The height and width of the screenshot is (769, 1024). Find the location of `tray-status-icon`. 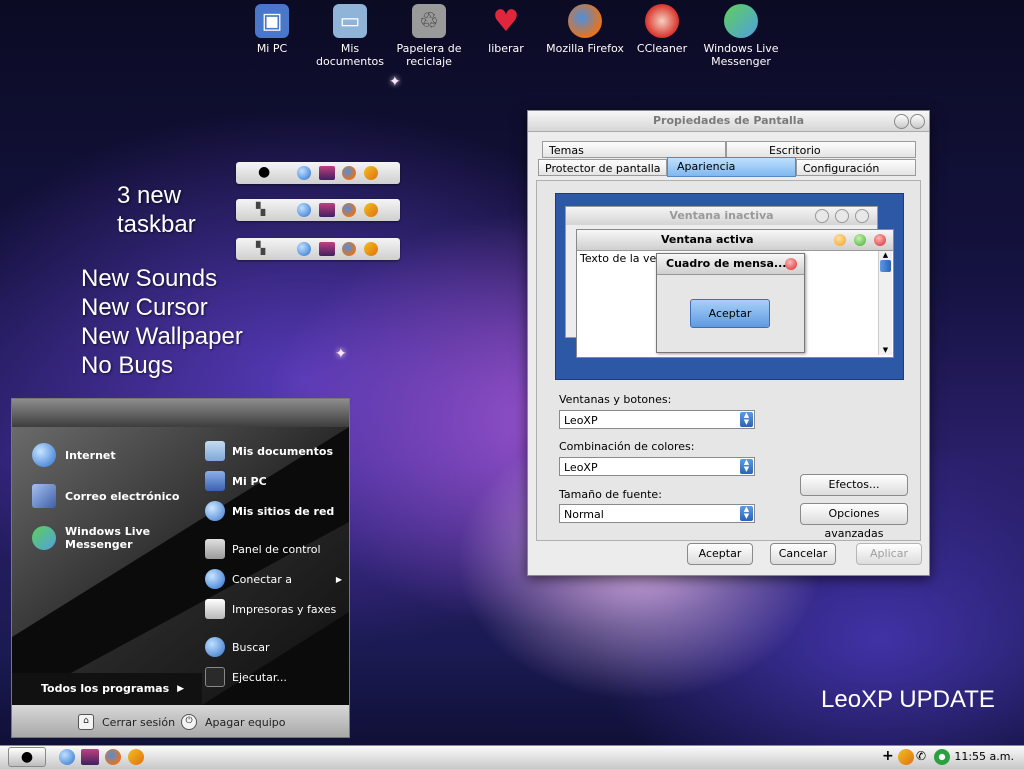

tray-status-icon is located at coordinates (942, 757).